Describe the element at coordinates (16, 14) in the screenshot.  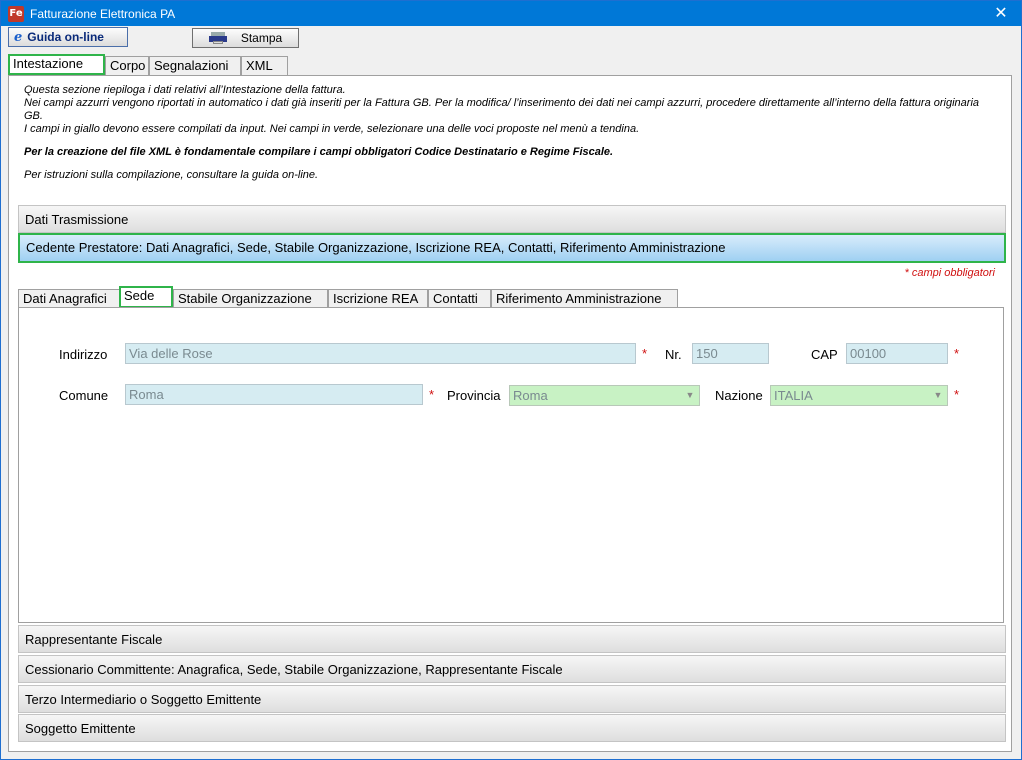
I see `app-logo-icon: Fe` at that location.